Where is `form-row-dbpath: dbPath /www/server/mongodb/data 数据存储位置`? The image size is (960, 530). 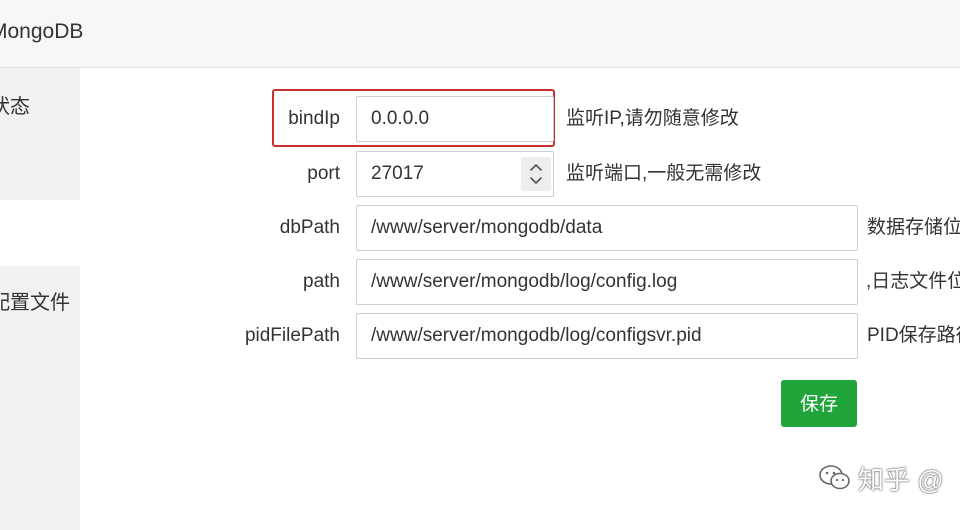 form-row-dbpath: dbPath /www/server/mongodb/data 数据存储位置 is located at coordinates (480, 228).